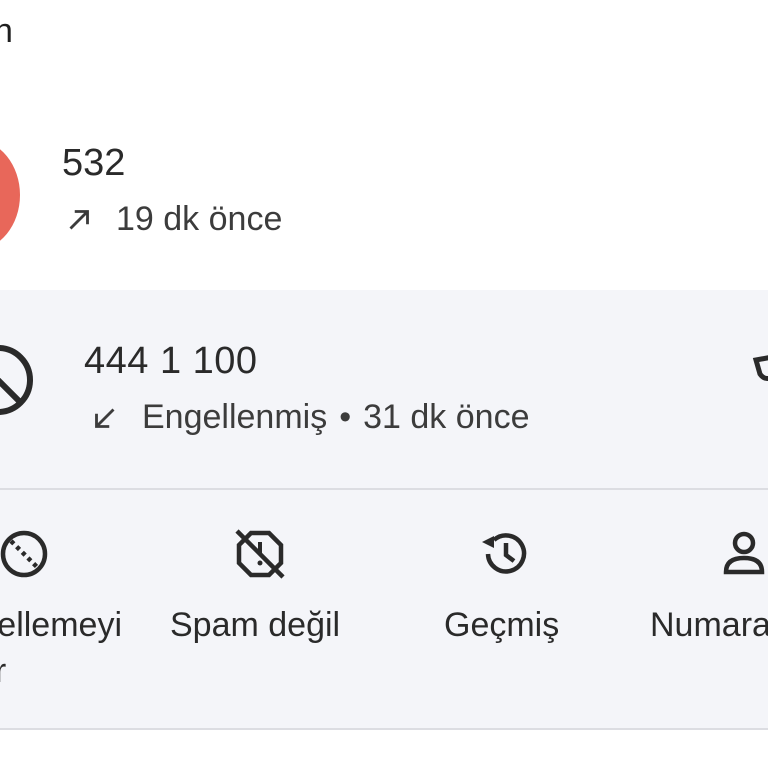 The image size is (768, 768). Describe the element at coordinates (6, 31) in the screenshot. I see `page-title-fragment: n` at that location.